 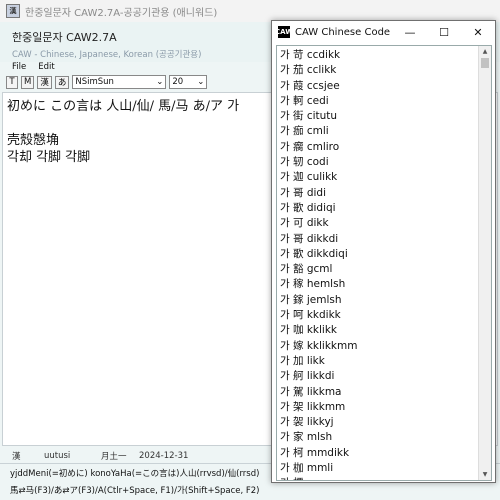 What do you see at coordinates (121, 13) in the screenshot?
I see `main-window-title: 한중일문자 CAW2.7A-공공기관용 (애니워드)` at bounding box center [121, 13].